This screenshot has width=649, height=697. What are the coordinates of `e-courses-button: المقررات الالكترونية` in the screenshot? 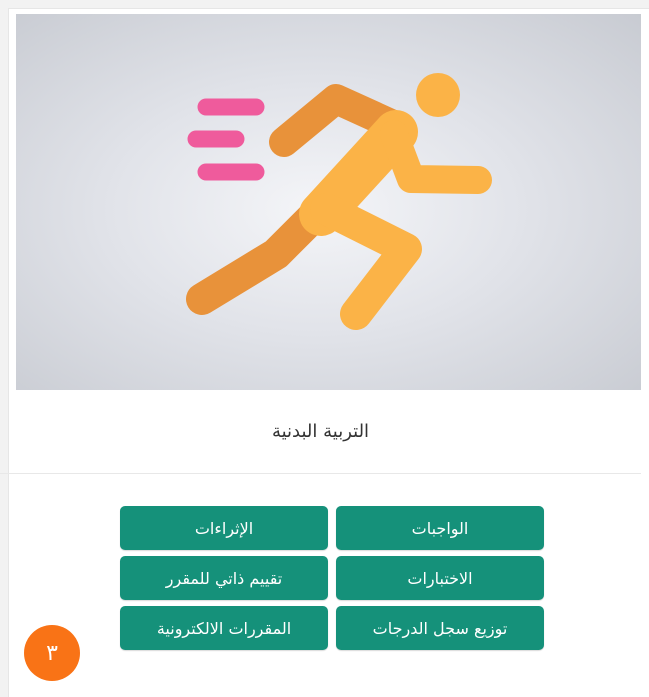 It's located at (224, 628).